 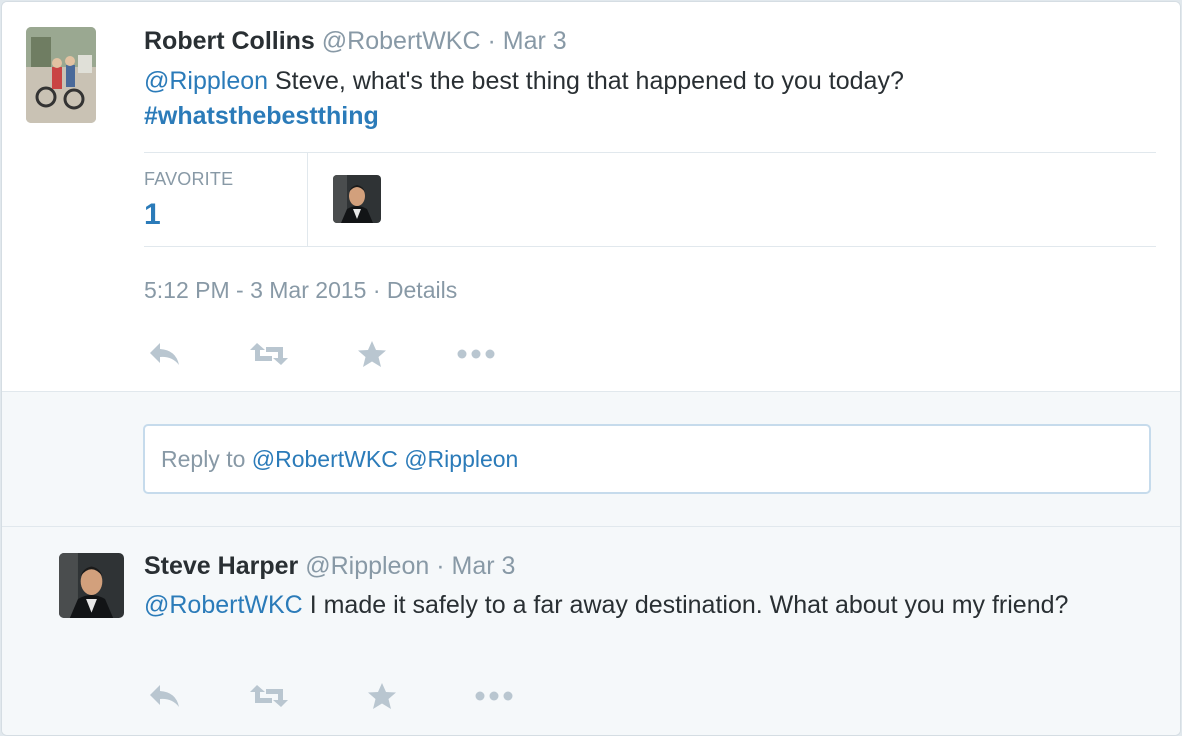 What do you see at coordinates (357, 199) in the screenshot?
I see `favoriter-avatar` at bounding box center [357, 199].